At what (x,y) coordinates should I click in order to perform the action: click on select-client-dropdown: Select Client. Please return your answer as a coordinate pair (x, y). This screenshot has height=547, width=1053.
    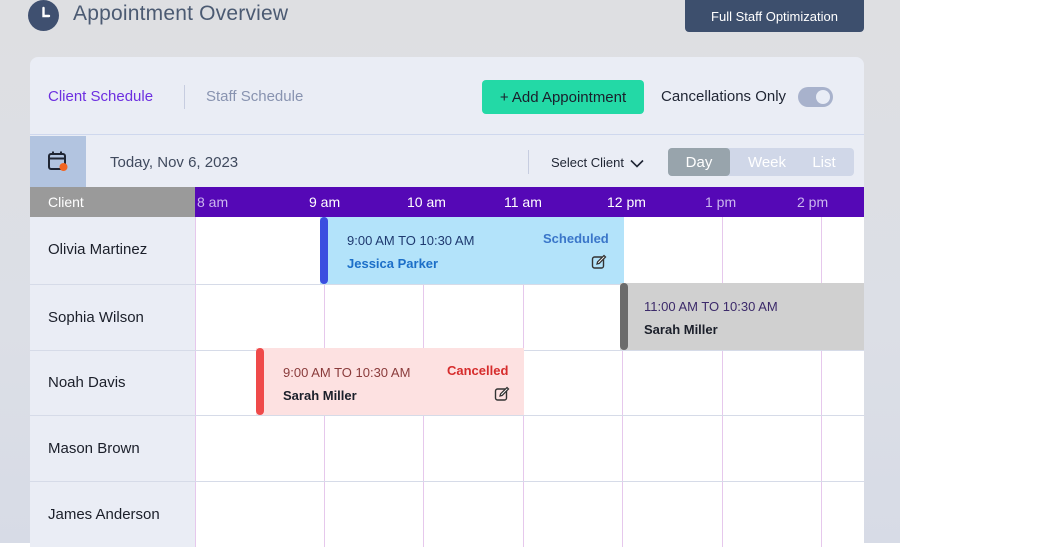
    Looking at the image, I should click on (597, 162).